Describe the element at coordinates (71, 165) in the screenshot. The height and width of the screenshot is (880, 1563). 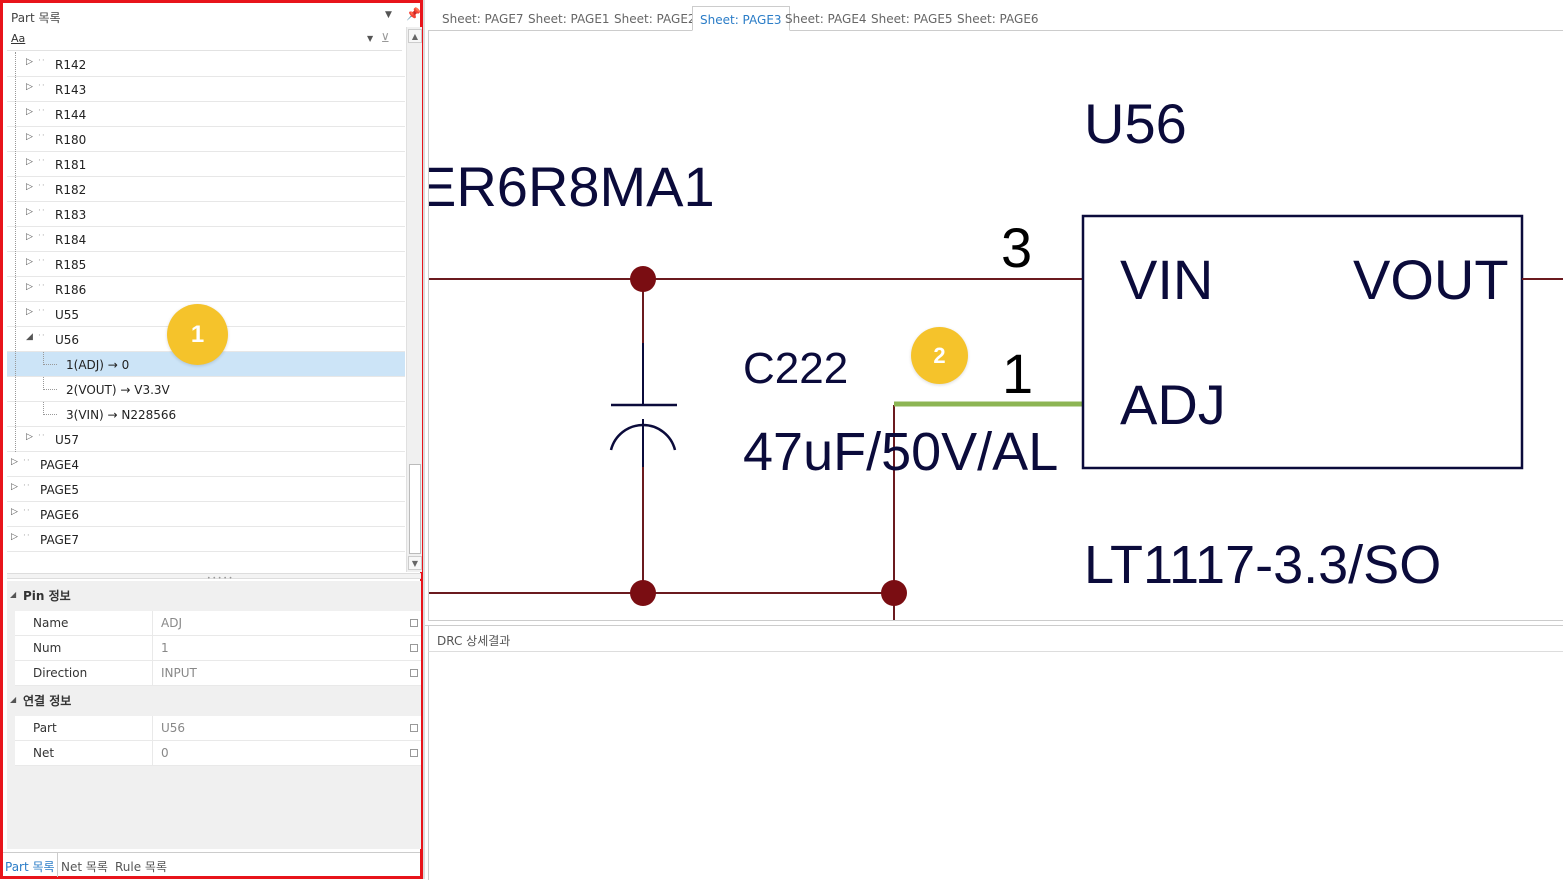
I see `tree-item-label: R181` at that location.